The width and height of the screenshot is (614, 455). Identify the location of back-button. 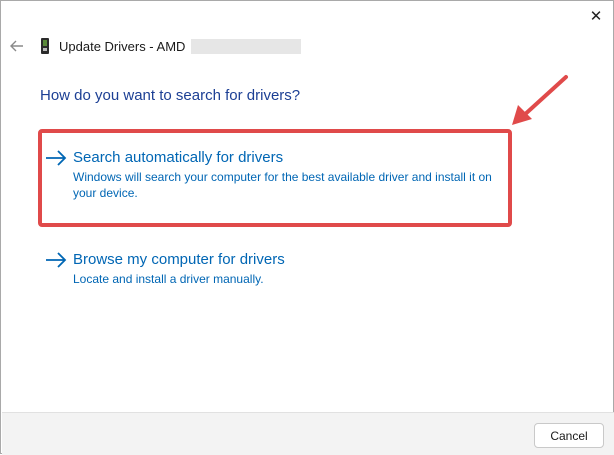
(17, 46).